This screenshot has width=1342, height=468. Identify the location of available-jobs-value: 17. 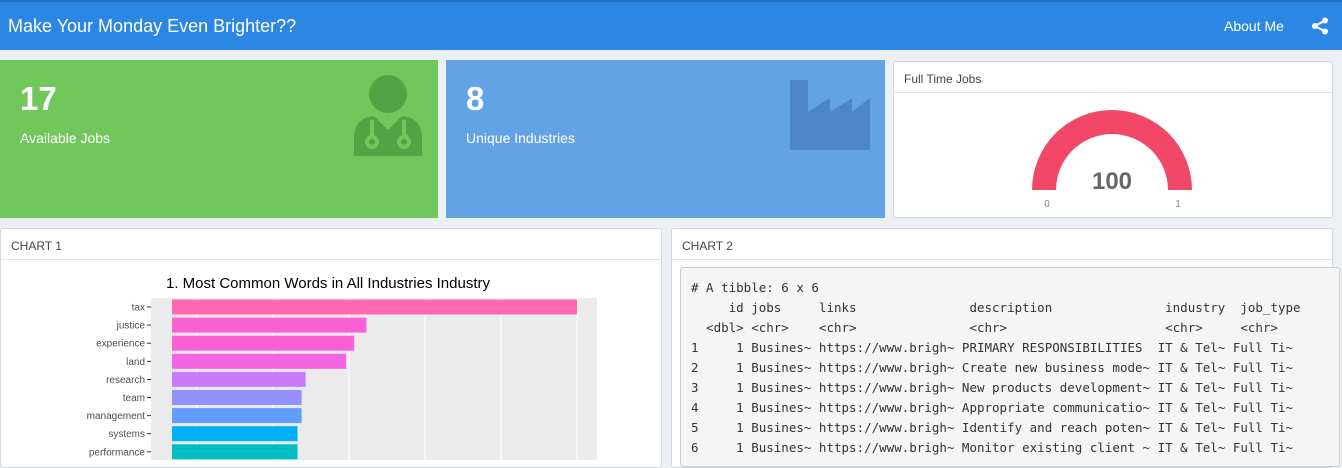
(38, 98).